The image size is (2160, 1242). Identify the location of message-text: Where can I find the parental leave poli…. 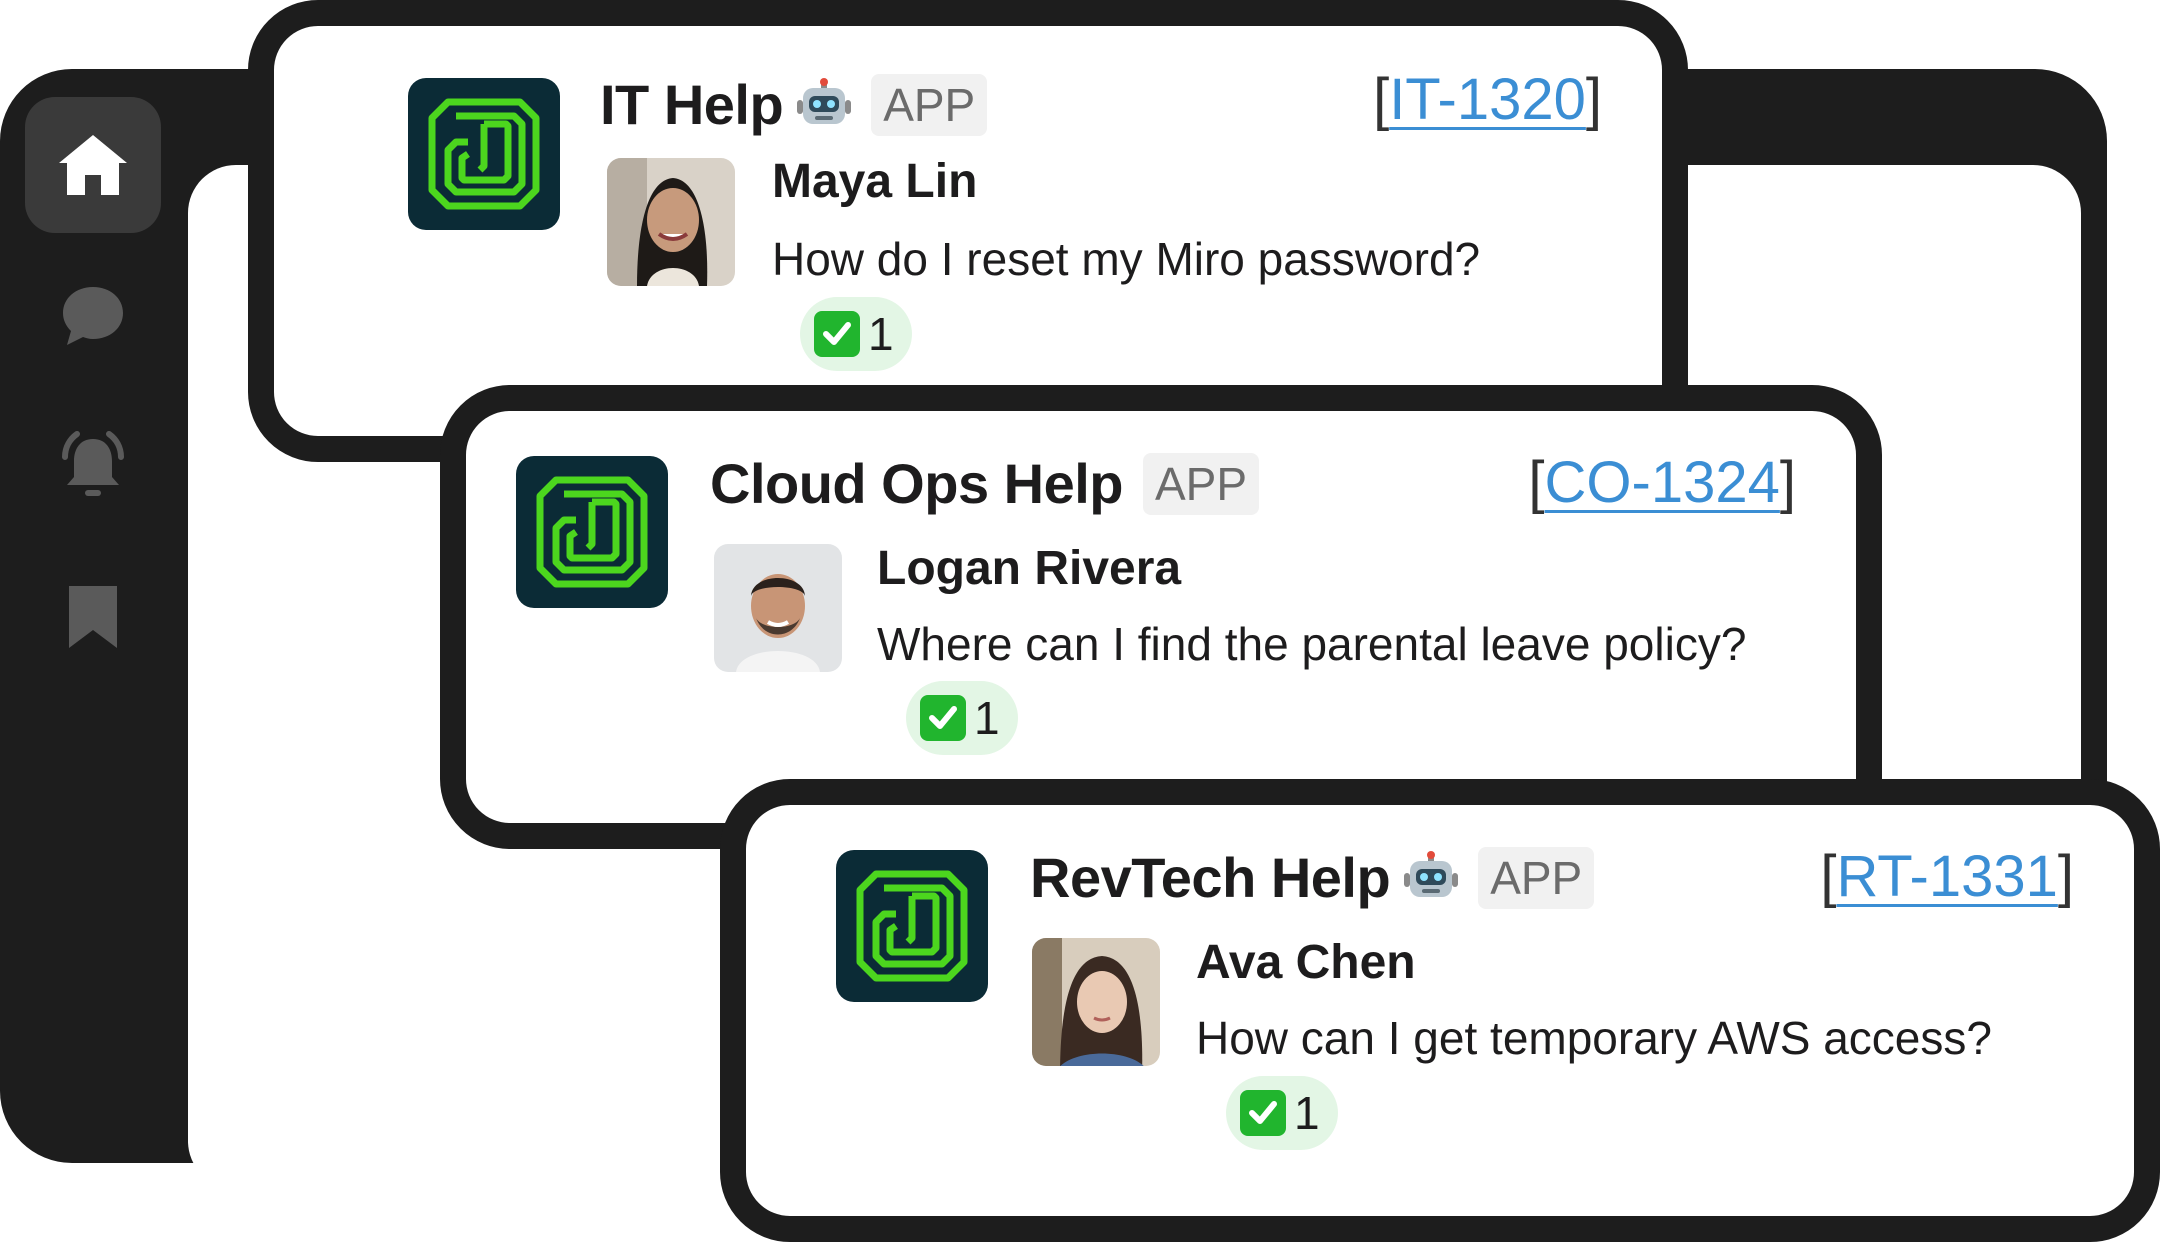
(1312, 644).